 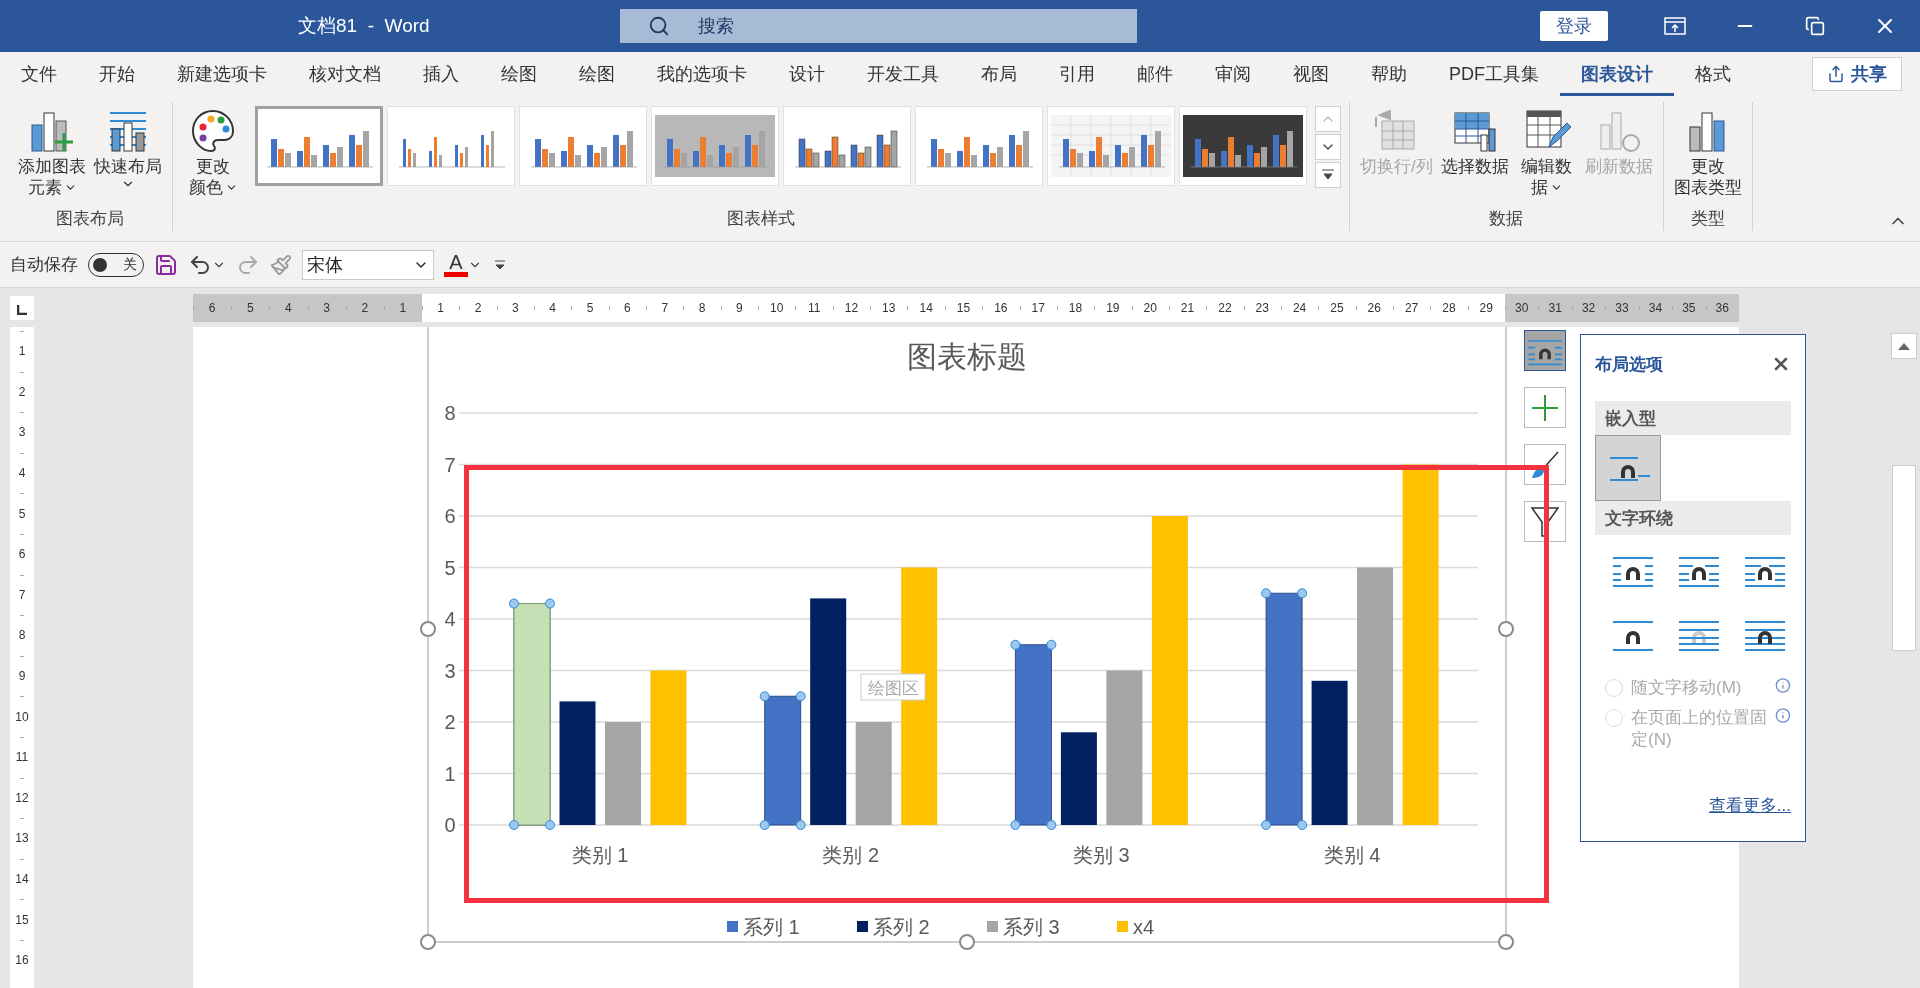 What do you see at coordinates (1707, 219) in the screenshot?
I see `group-label: 类型` at bounding box center [1707, 219].